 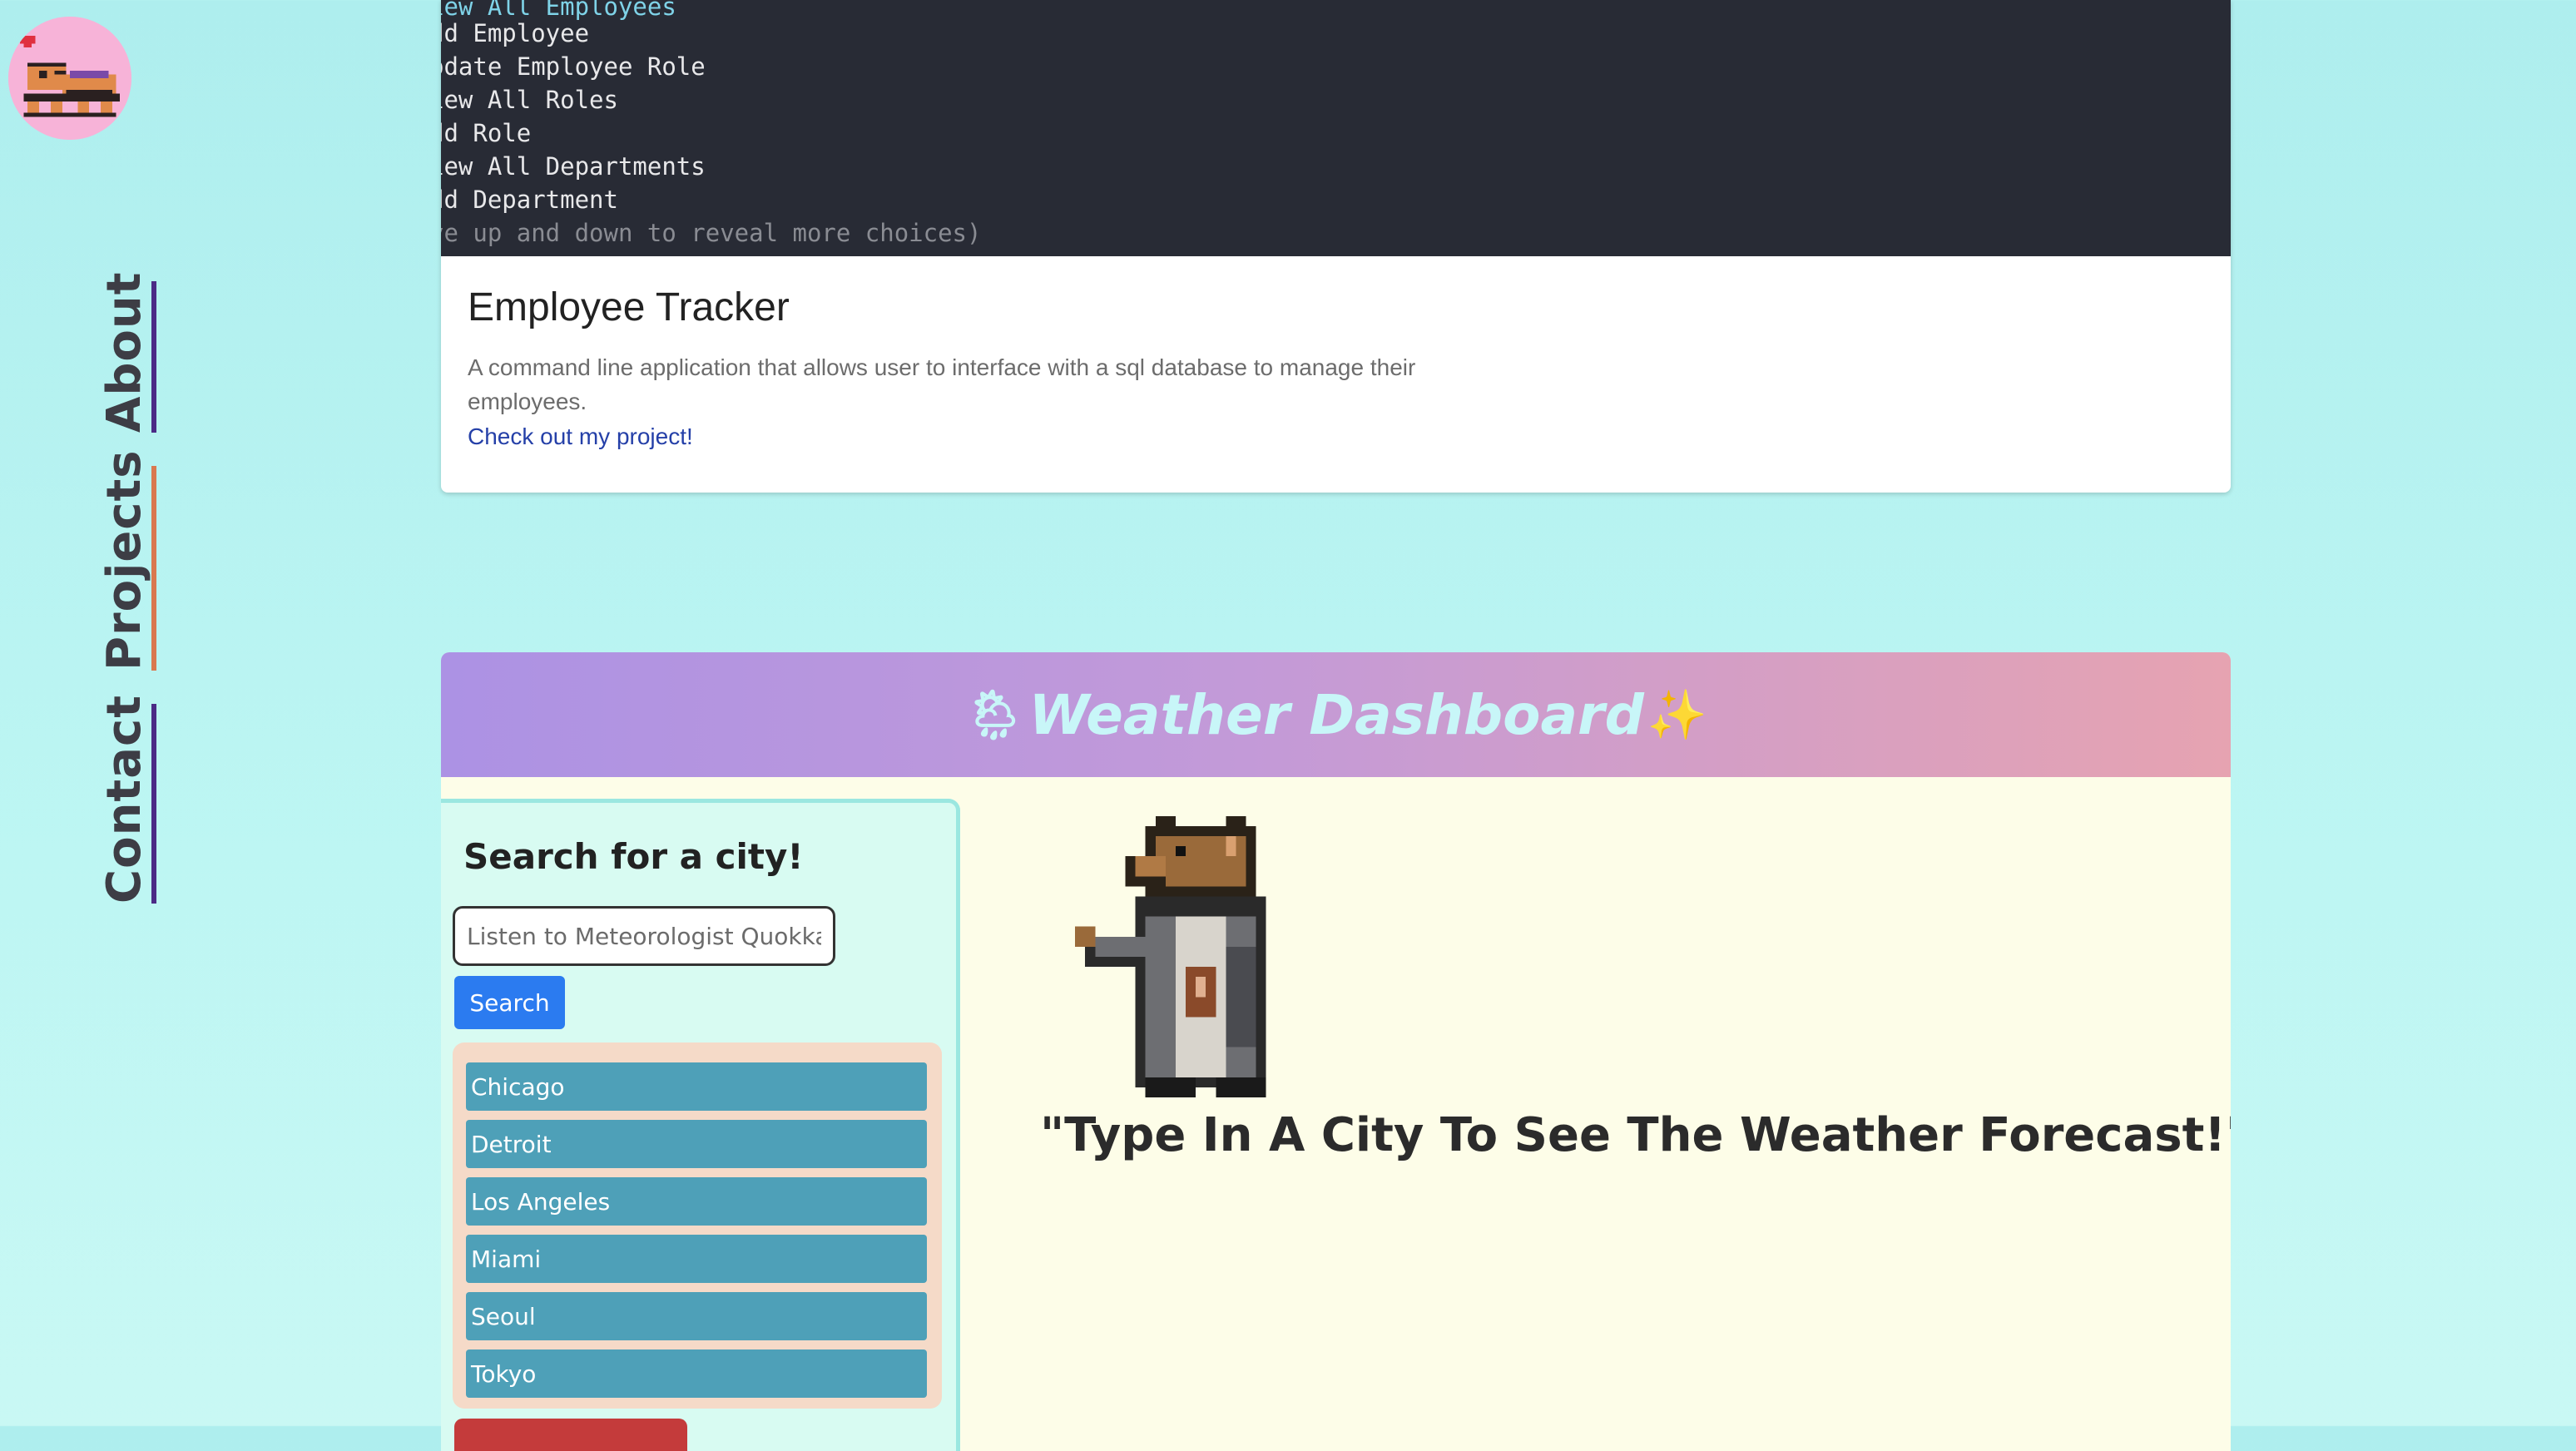 I want to click on quokka-mascot-icon, so click(x=1170, y=956).